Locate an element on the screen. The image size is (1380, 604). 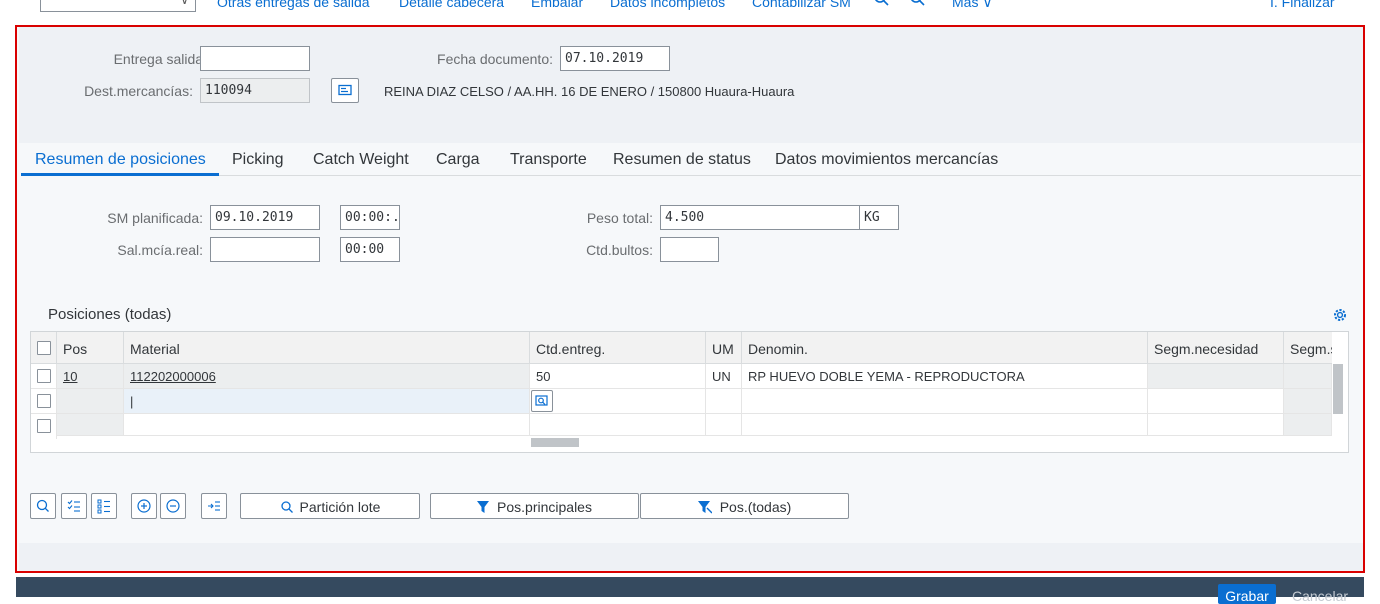
footer-bar: Grabar Cancelar is located at coordinates (690, 590).